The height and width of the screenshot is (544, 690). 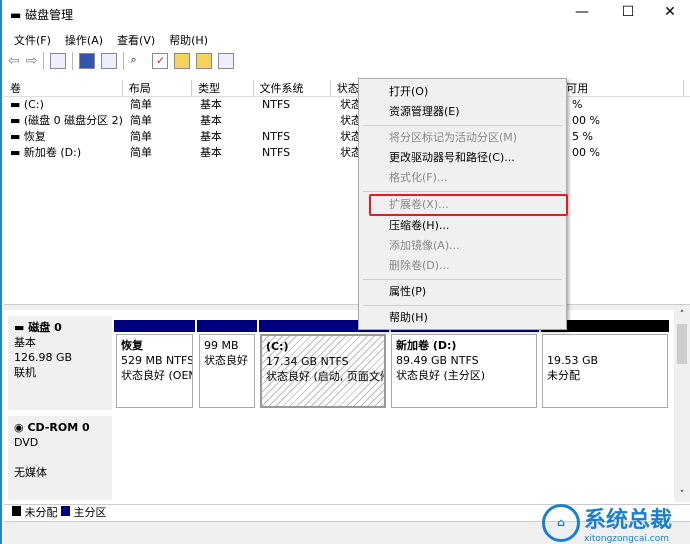 What do you see at coordinates (32, 61) in the screenshot?
I see `forward-icon: ⇨` at bounding box center [32, 61].